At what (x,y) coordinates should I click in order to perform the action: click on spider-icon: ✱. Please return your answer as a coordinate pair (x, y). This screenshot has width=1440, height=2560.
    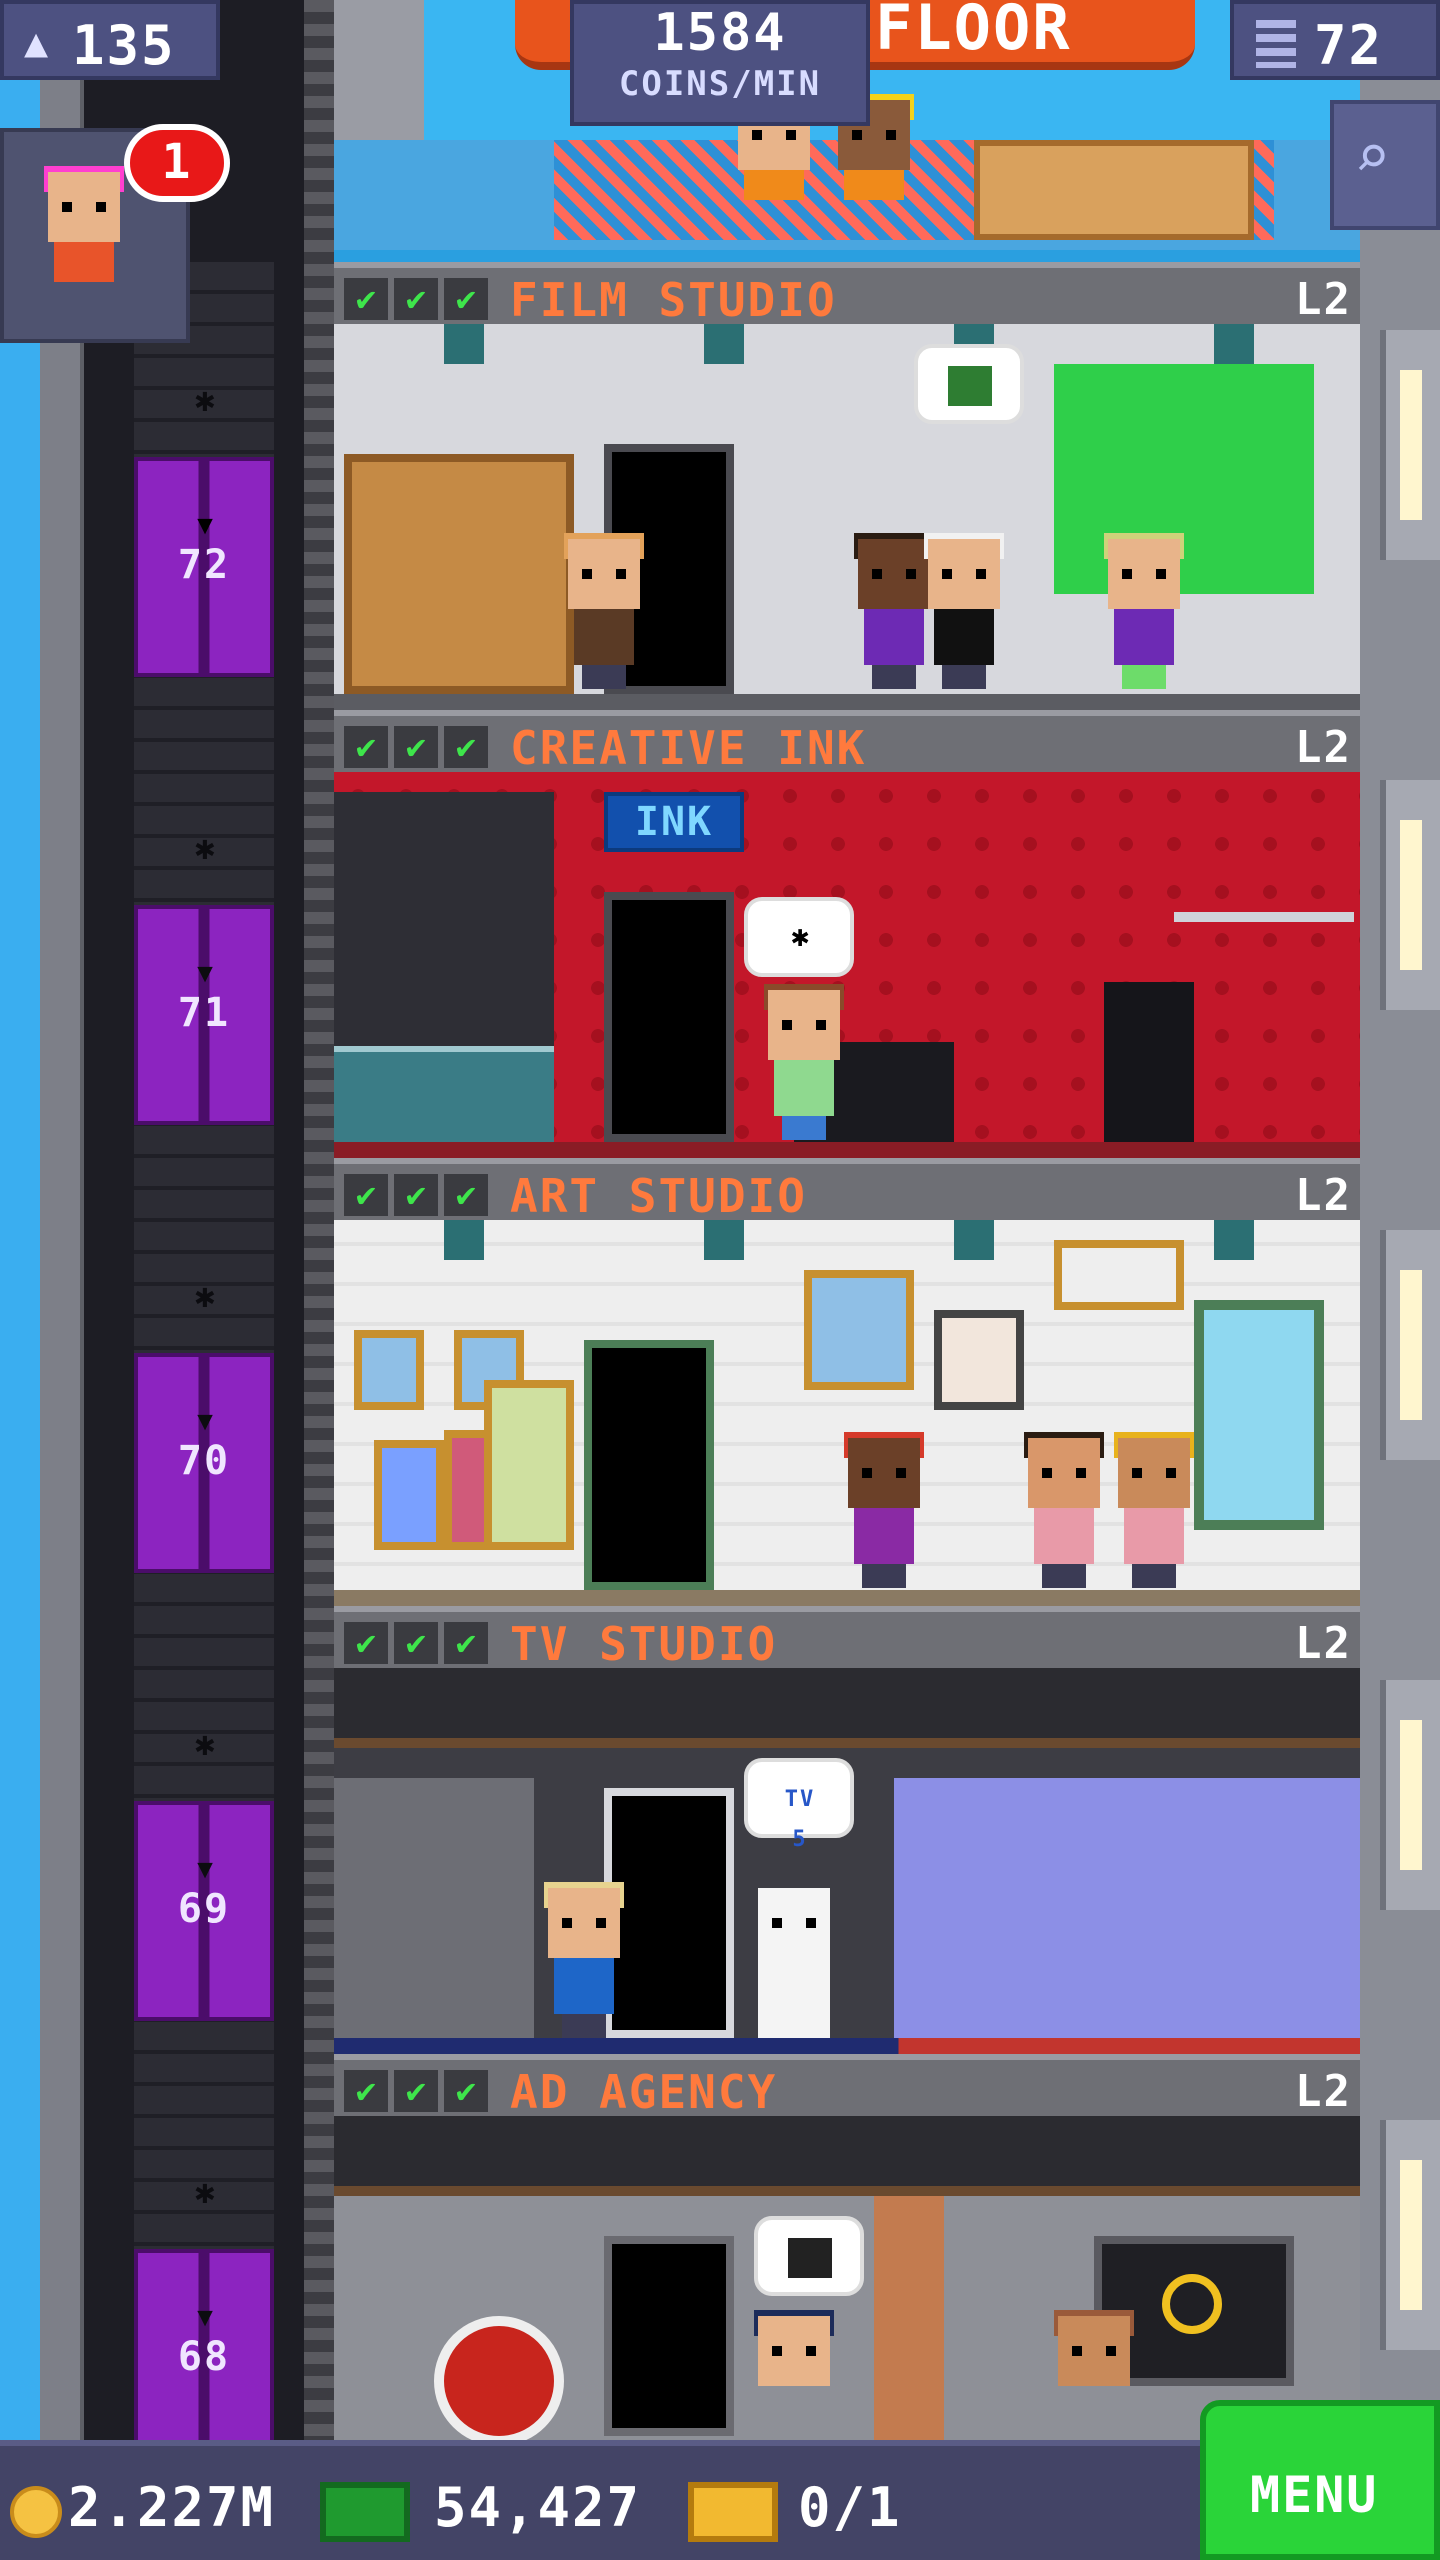
    Looking at the image, I should click on (800, 936).